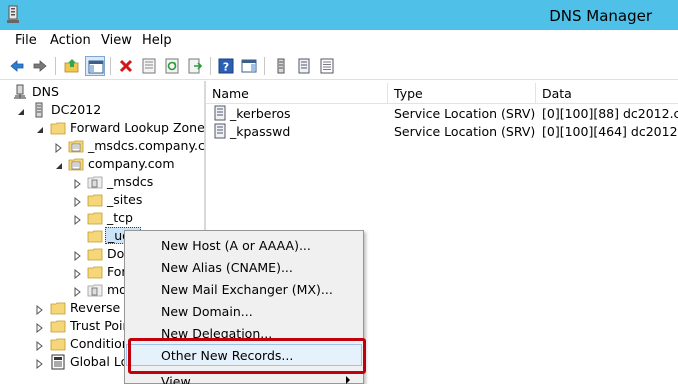 This screenshot has width=678, height=384. I want to click on records-icon, so click(304, 66).